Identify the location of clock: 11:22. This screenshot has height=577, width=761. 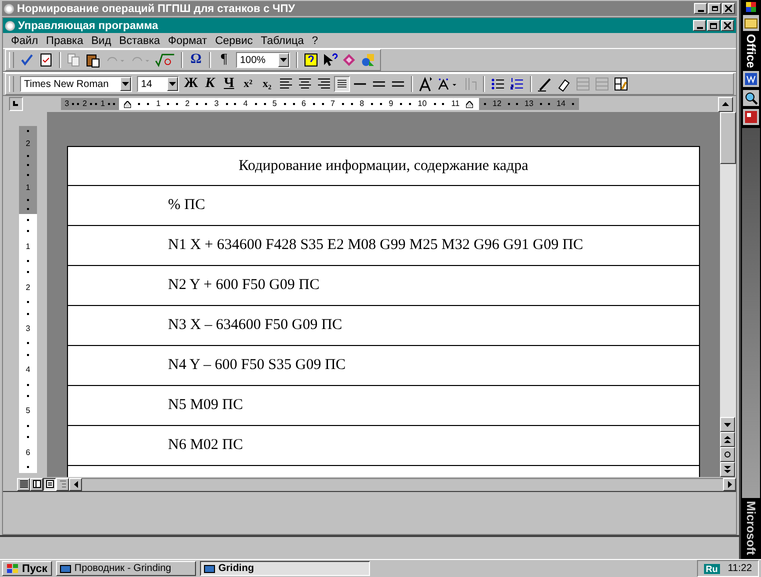
(740, 568).